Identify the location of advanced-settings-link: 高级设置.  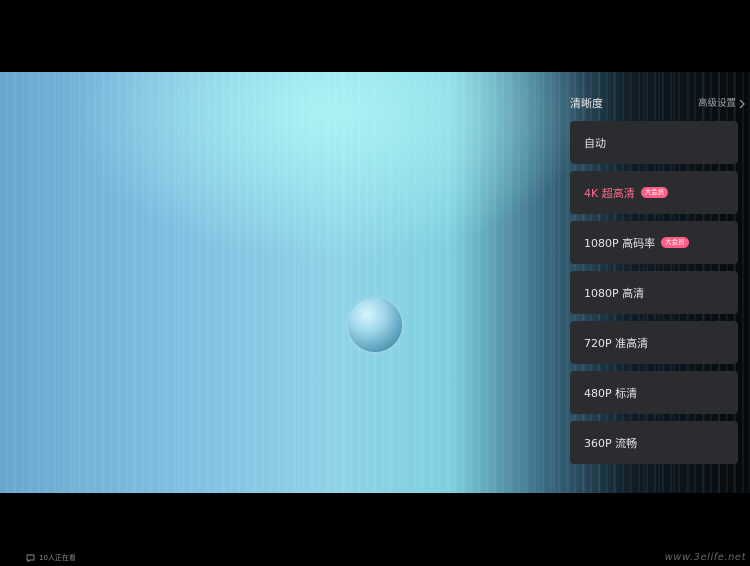
(722, 104).